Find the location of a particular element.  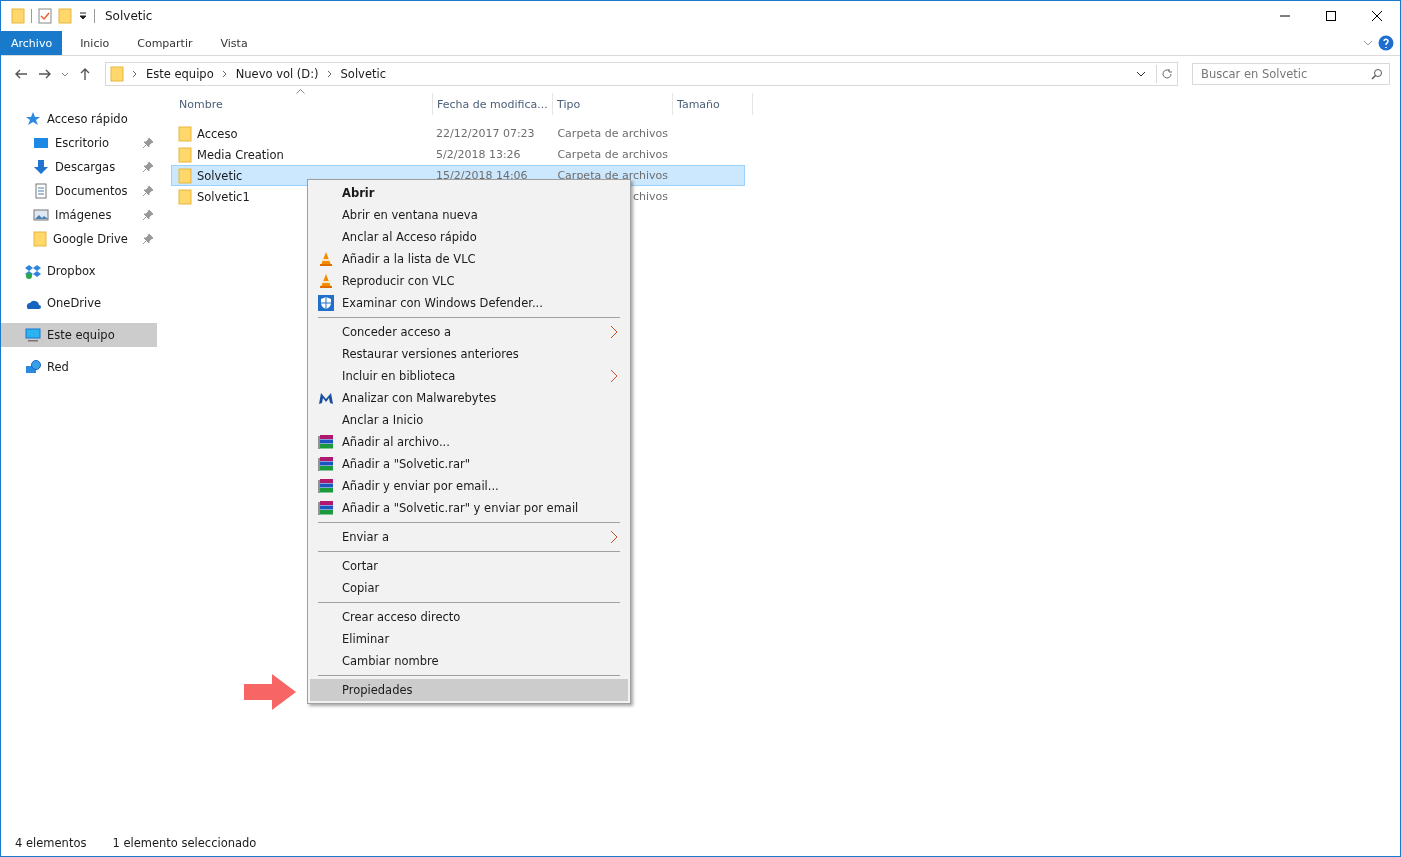

item-count: 4 elementos is located at coordinates (51, 843).